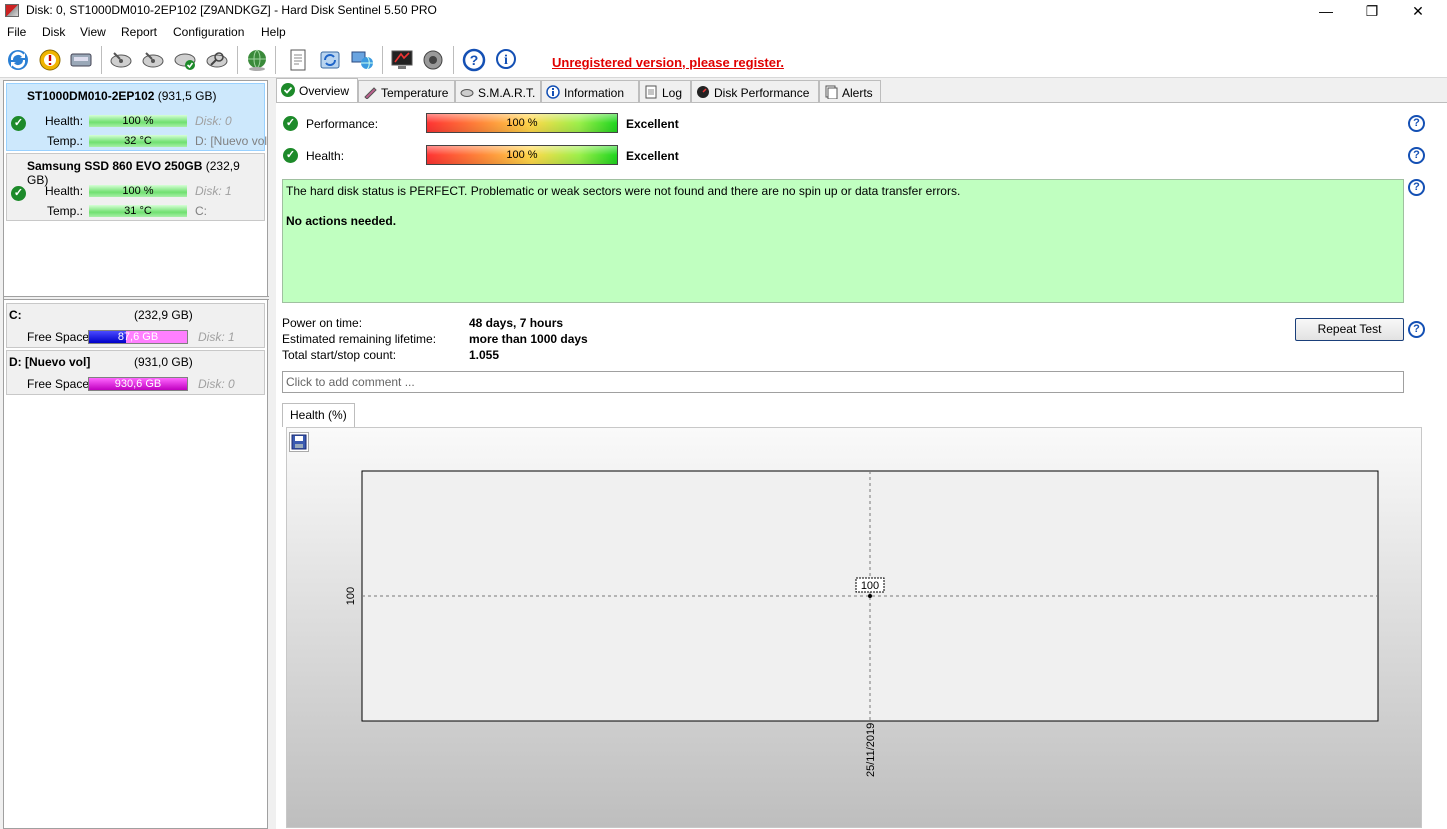  Describe the element at coordinates (153, 60) in the screenshot. I see `extended-test-icon` at that location.